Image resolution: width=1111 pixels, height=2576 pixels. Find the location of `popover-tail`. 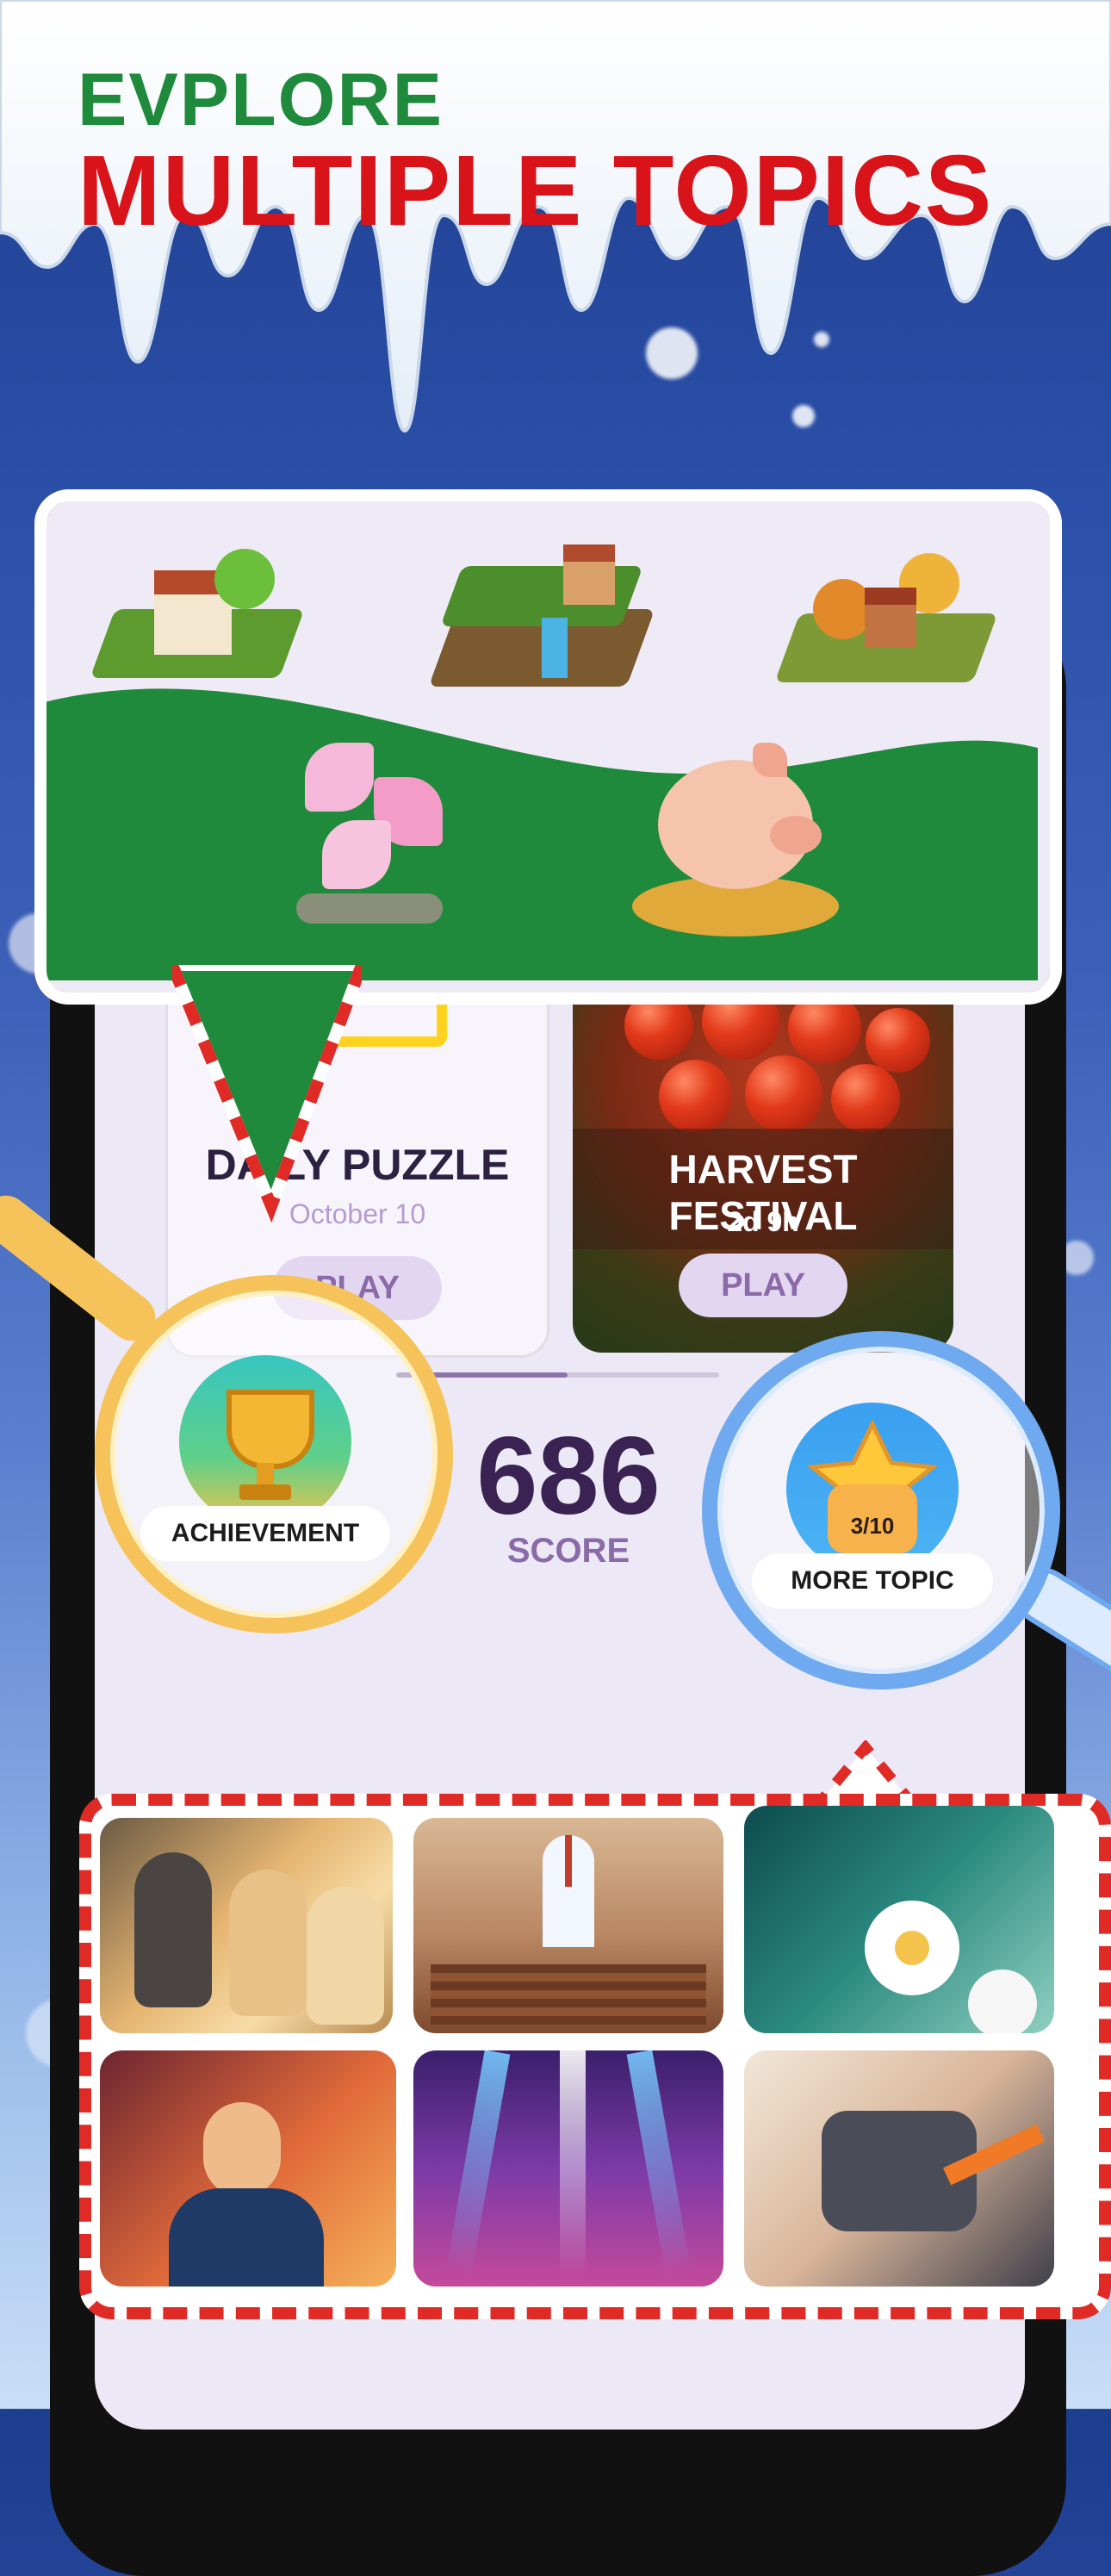

popover-tail is located at coordinates (267, 1094).